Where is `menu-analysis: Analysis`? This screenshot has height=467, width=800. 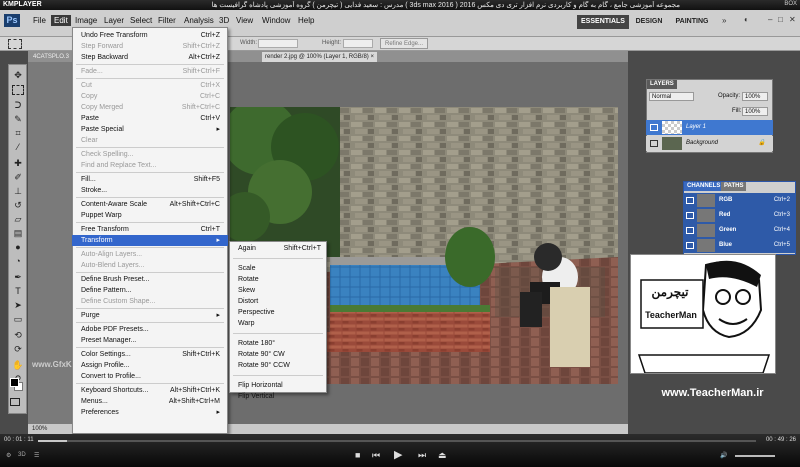
menu-analysis: Analysis is located at coordinates (199, 20).